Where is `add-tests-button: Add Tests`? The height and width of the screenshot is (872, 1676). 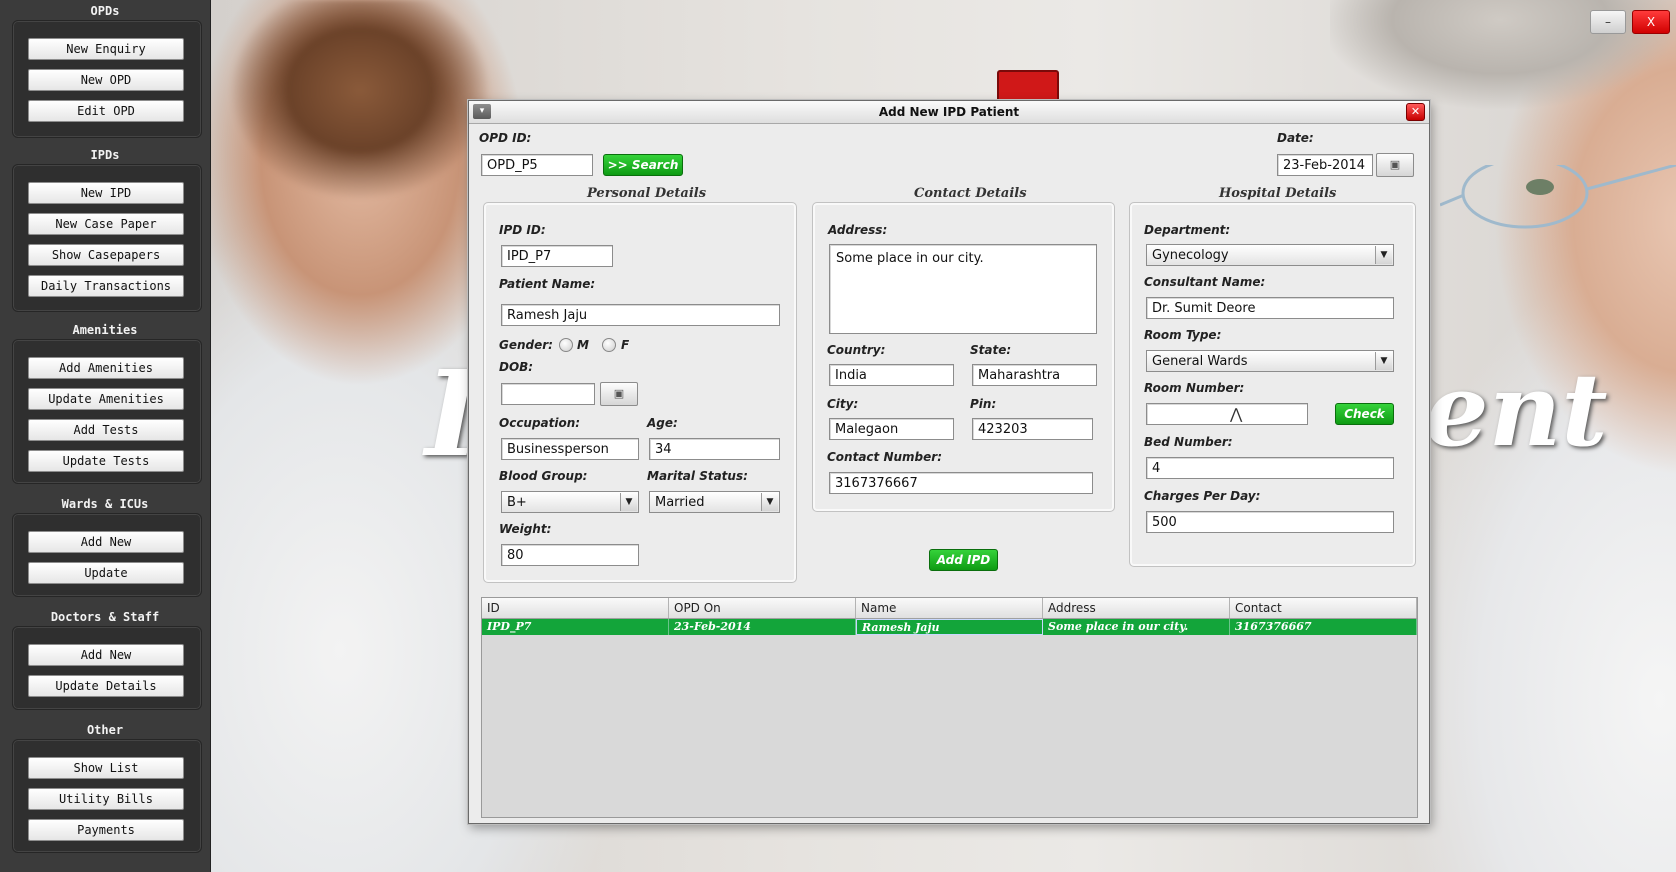 add-tests-button: Add Tests is located at coordinates (106, 430).